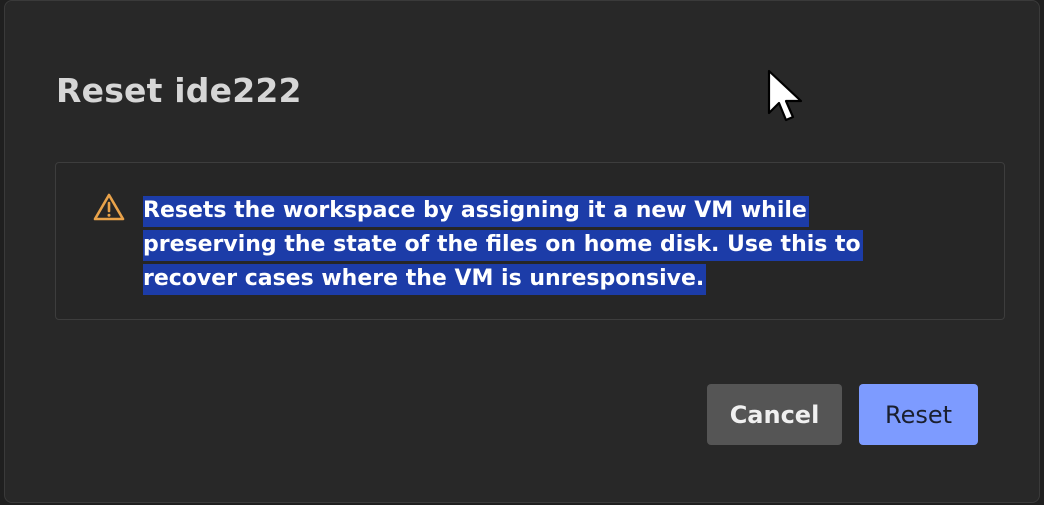  I want to click on reset-button: Reset, so click(918, 414).